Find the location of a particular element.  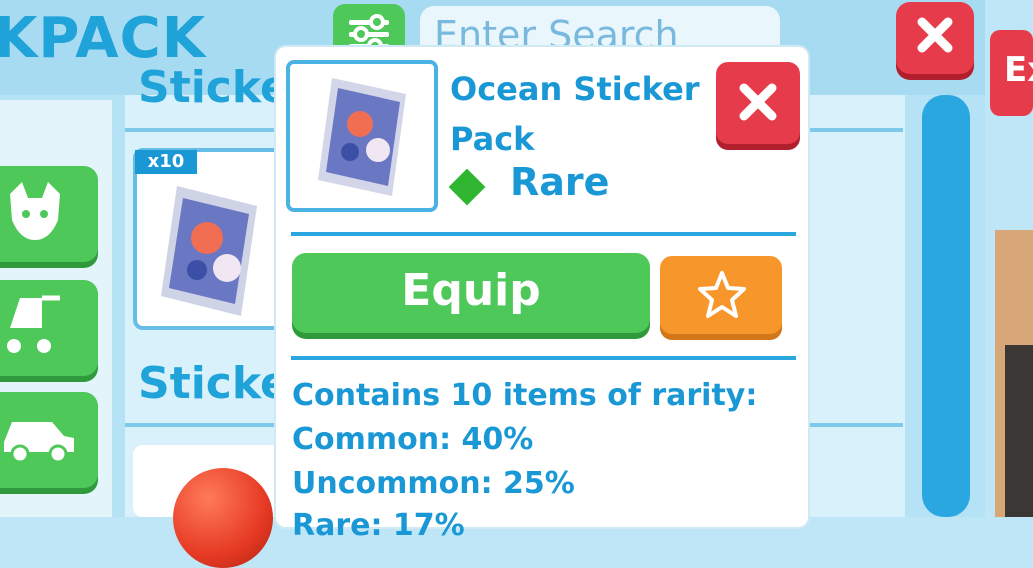

exit-sign-label: Ex is located at coordinates (1018, 70).